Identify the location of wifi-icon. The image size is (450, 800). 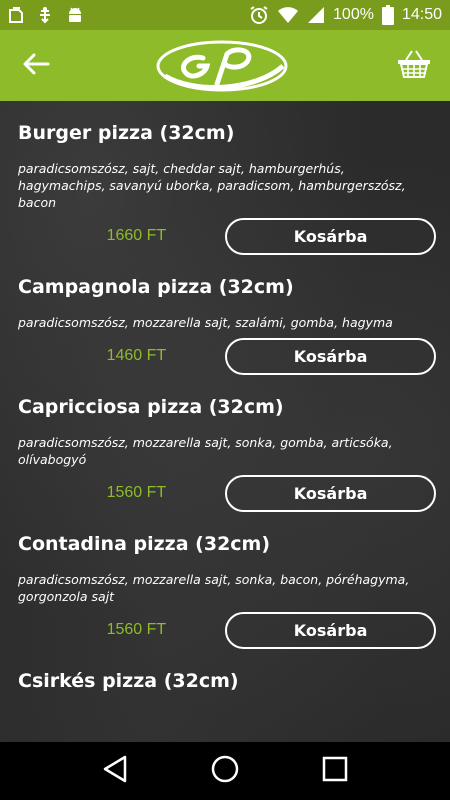
(288, 15).